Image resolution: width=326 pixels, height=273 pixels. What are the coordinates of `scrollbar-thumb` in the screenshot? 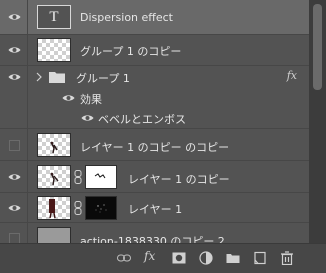 It's located at (317, 47).